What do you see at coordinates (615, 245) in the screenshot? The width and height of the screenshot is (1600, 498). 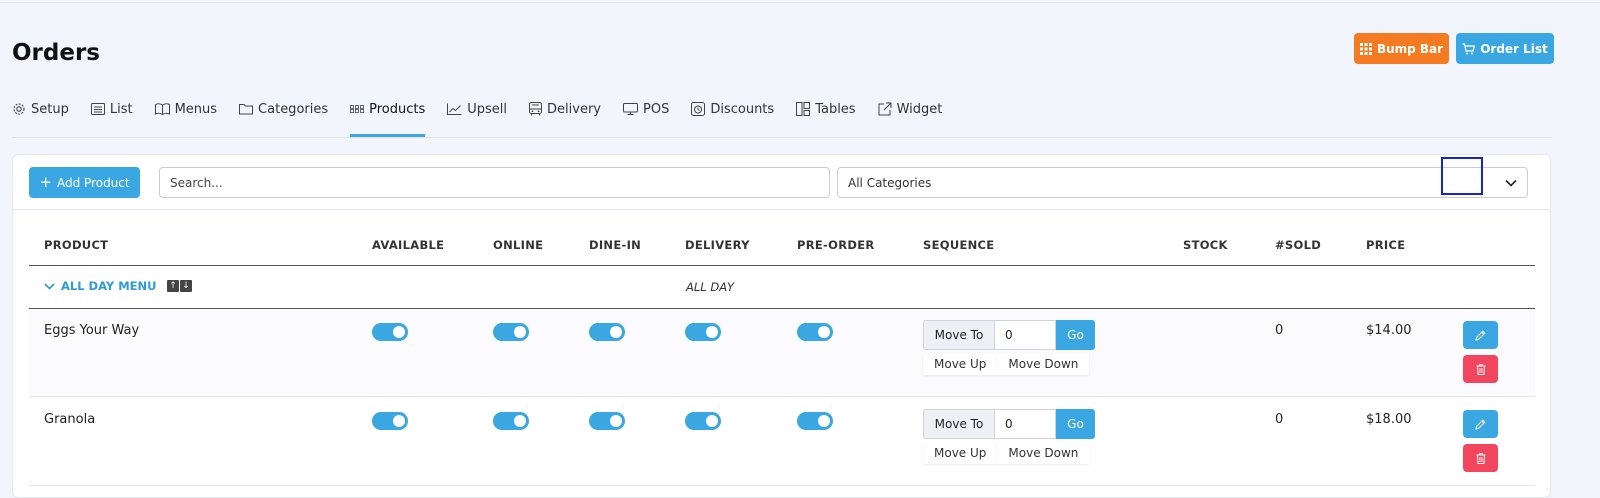 I see `col-header-dine-in: DINE-IN` at bounding box center [615, 245].